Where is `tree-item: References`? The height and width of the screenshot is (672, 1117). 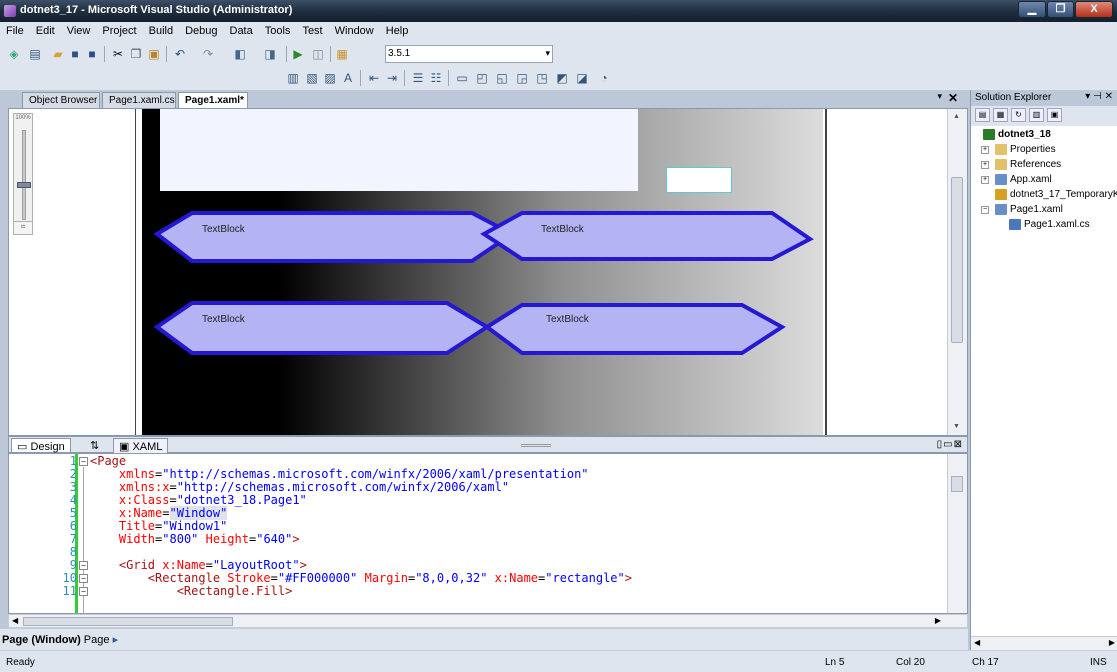
tree-item: References is located at coordinates (1056, 165).